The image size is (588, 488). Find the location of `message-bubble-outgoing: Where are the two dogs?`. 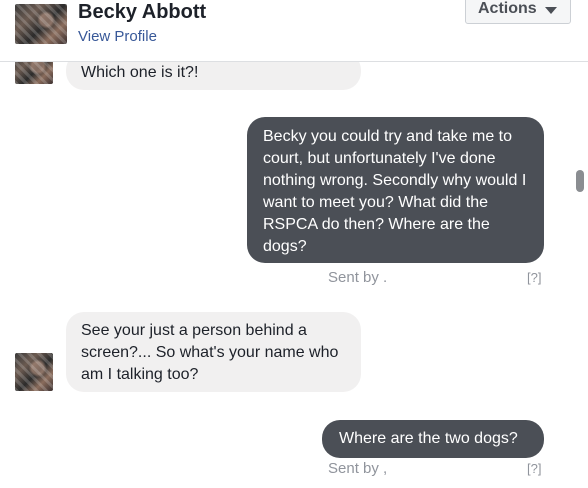

message-bubble-outgoing: Where are the two dogs? is located at coordinates (433, 439).